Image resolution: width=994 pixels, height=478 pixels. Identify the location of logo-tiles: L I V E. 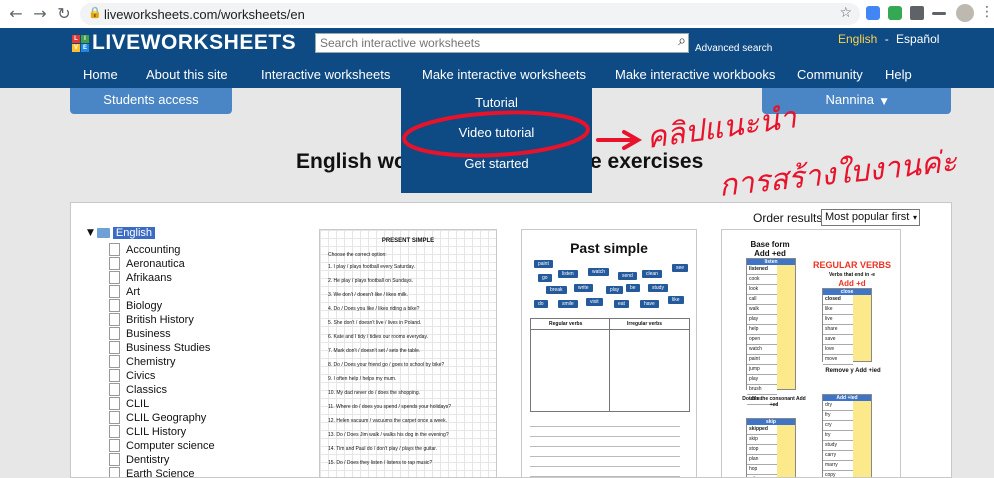
(80, 43).